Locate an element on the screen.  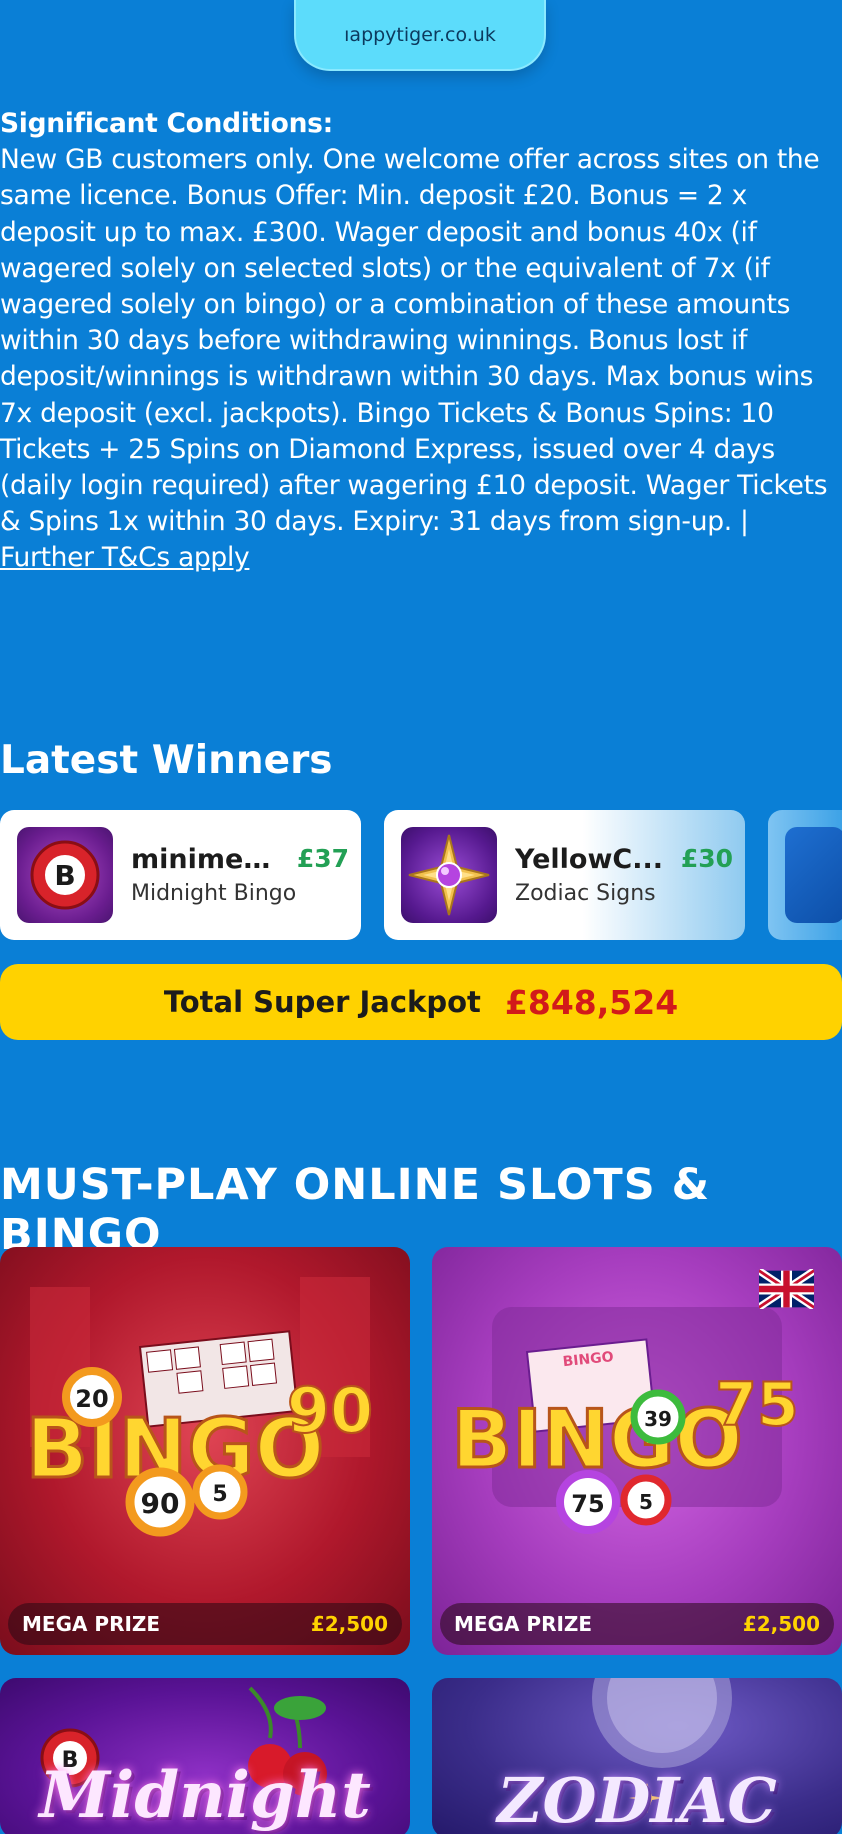
winner-amount: £37 is located at coordinates (322, 858).